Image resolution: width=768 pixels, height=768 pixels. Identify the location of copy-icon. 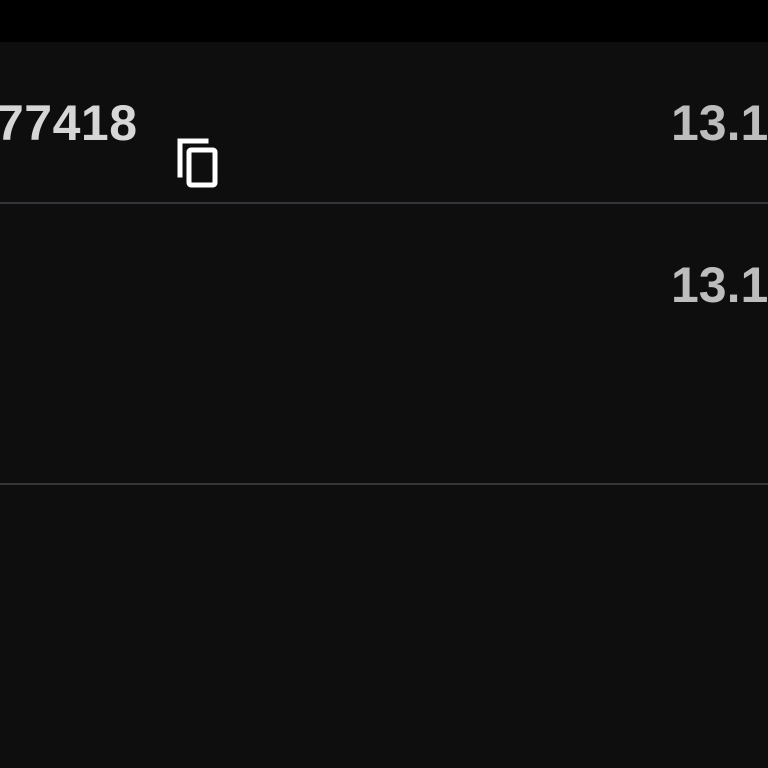
(197, 163).